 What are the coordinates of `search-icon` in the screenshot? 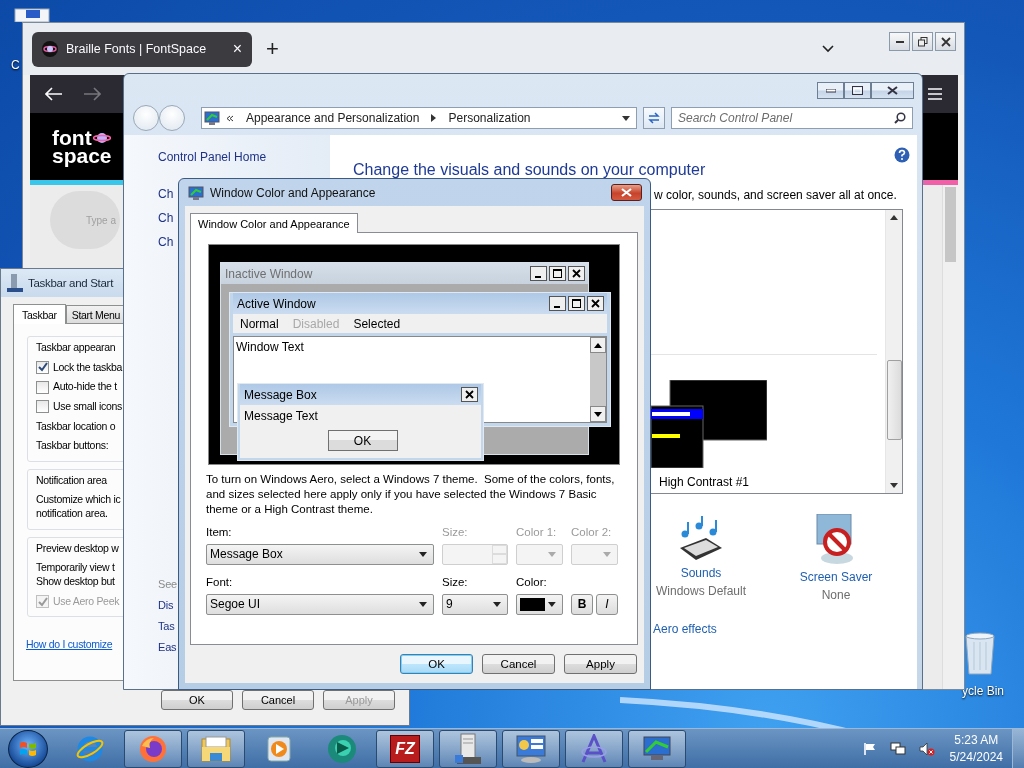 It's located at (900, 118).